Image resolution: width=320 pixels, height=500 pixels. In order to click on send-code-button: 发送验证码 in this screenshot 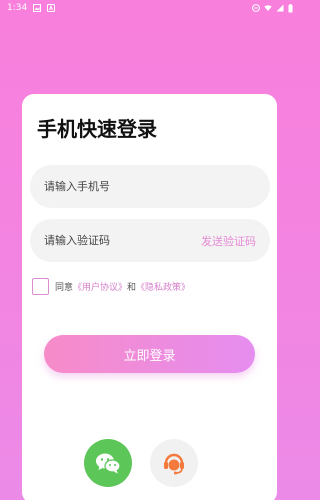, I will do `click(228, 241)`.